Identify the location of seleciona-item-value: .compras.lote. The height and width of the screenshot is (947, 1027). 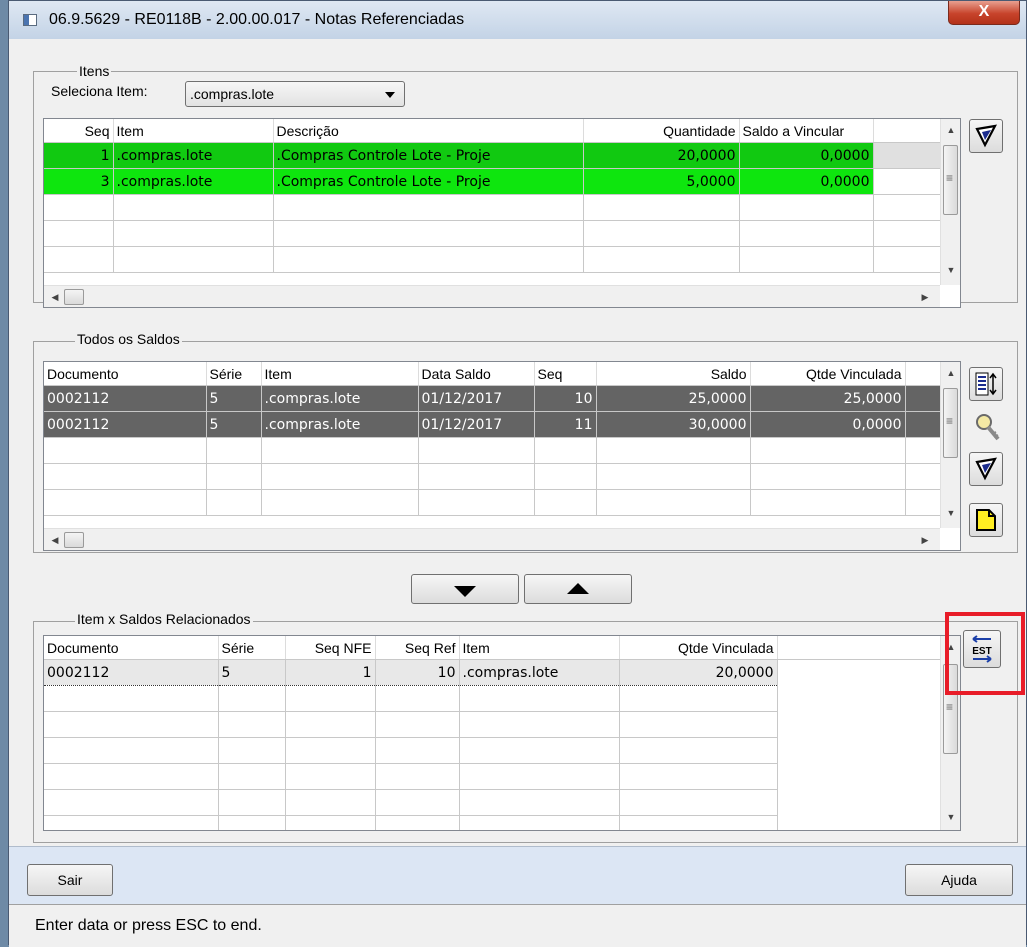
(232, 94).